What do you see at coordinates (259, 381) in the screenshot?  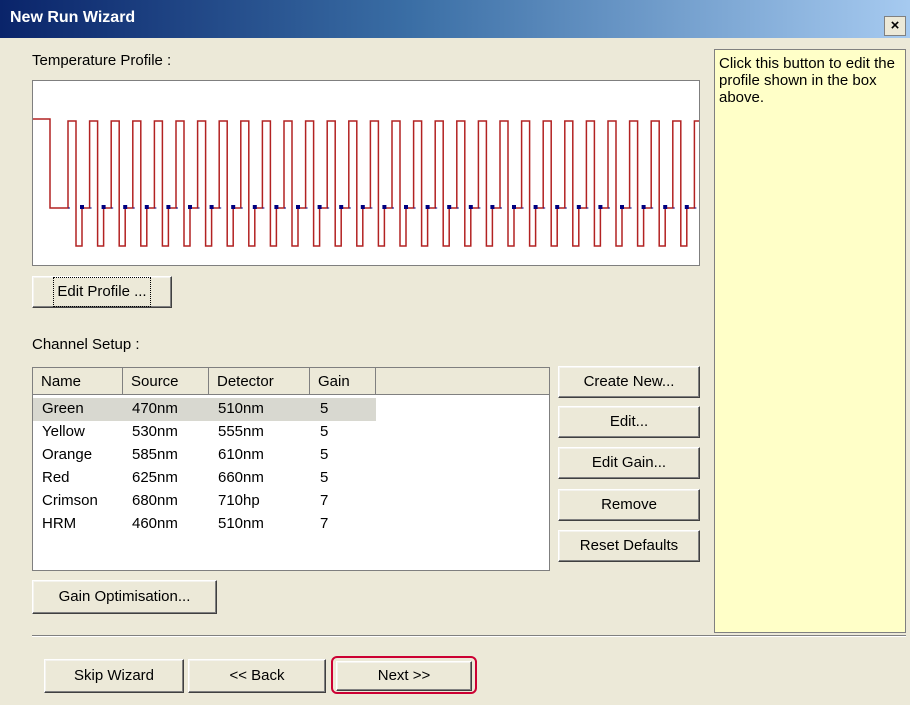 I see `column-header-detector: Detector` at bounding box center [259, 381].